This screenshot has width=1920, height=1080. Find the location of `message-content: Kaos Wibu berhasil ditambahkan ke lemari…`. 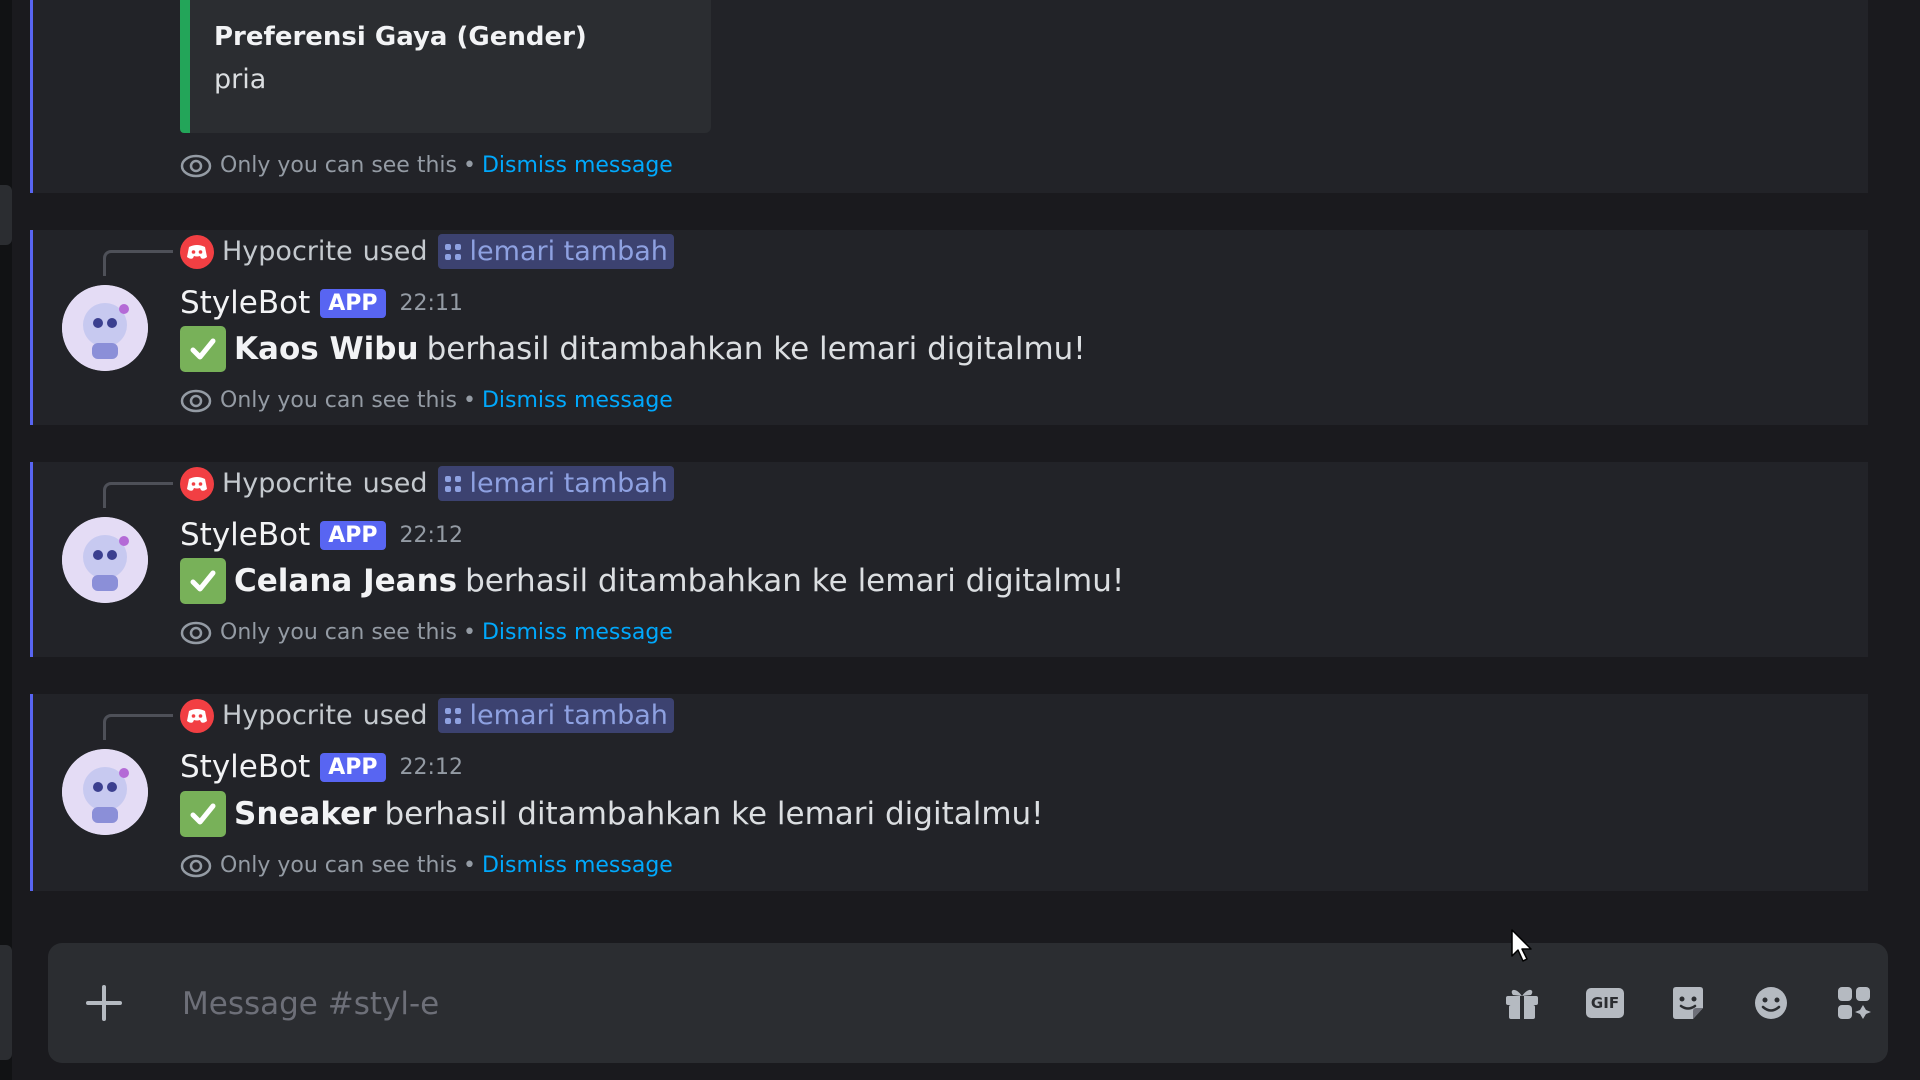

message-content: Kaos Wibu berhasil ditambahkan ke lemari… is located at coordinates (633, 349).